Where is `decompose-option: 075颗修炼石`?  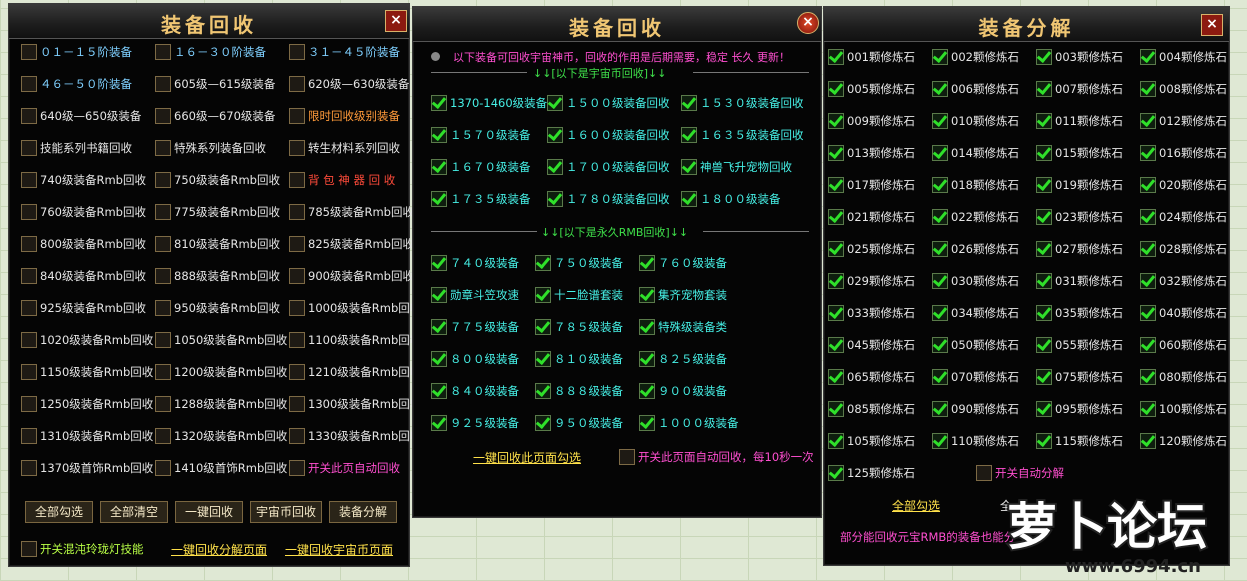
decompose-option: 075颗修炼石 is located at coordinates (1079, 377).